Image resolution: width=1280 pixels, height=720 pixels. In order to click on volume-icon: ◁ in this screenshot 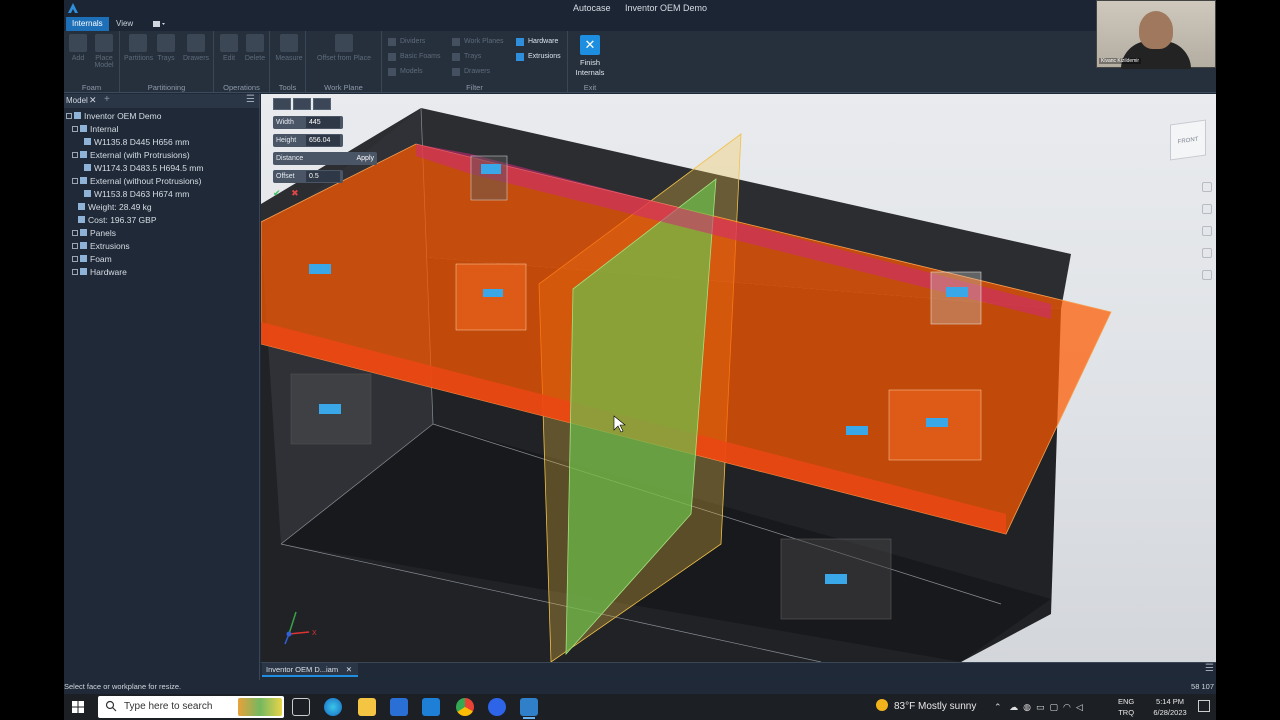, I will do `click(1079, 707)`.